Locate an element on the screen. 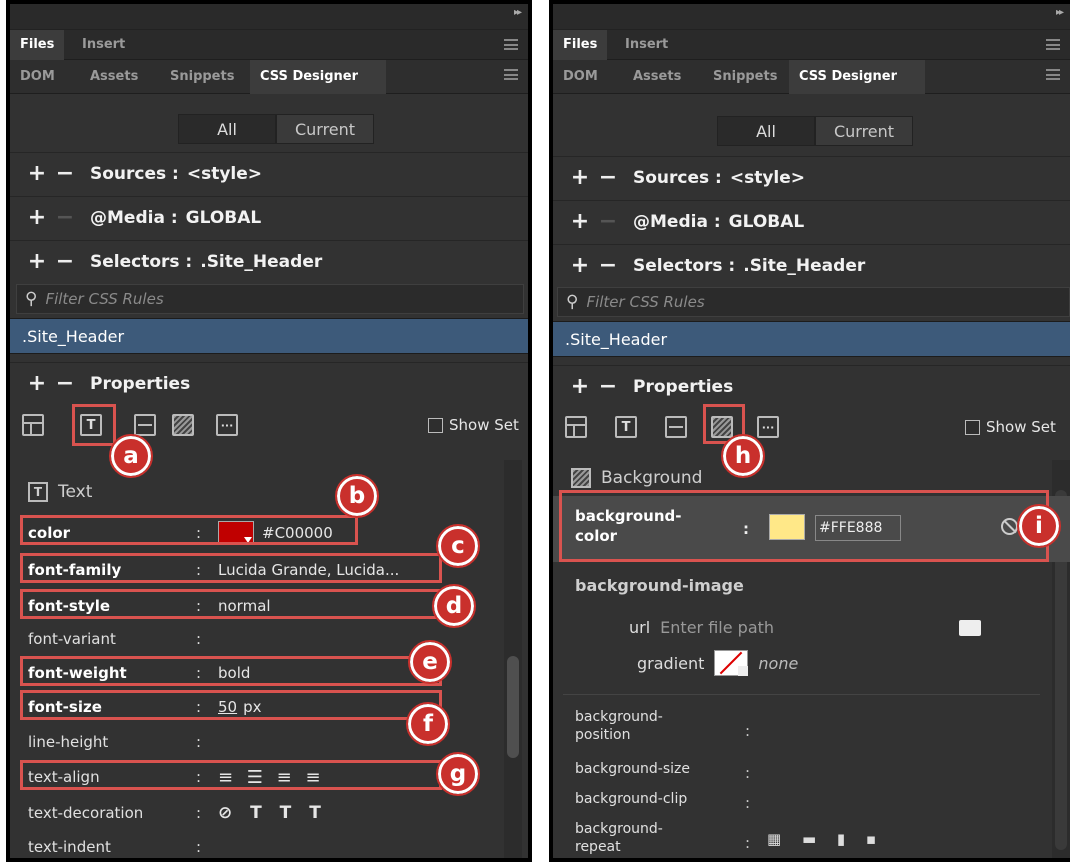 The width and height of the screenshot is (1070, 862). prop-name-text-indent: text-indent is located at coordinates (69, 847).